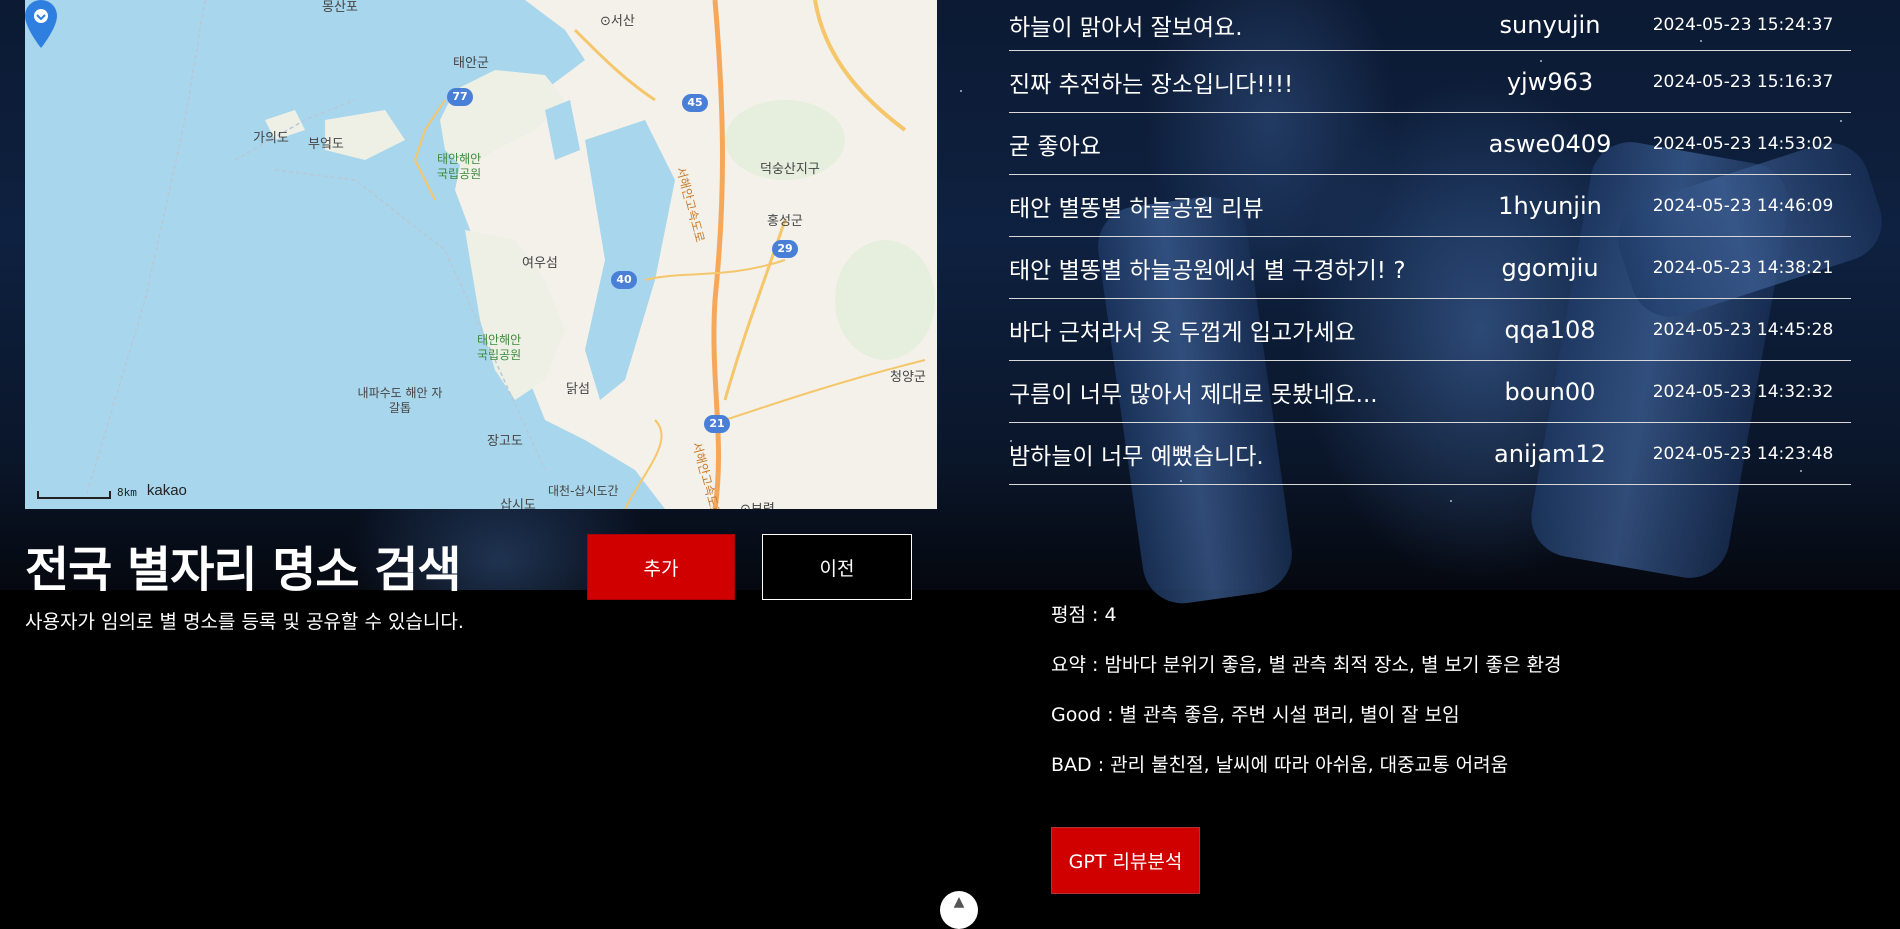 The width and height of the screenshot is (1900, 929). Describe the element at coordinates (959, 910) in the screenshot. I see `arrow-up-icon: ▲` at that location.